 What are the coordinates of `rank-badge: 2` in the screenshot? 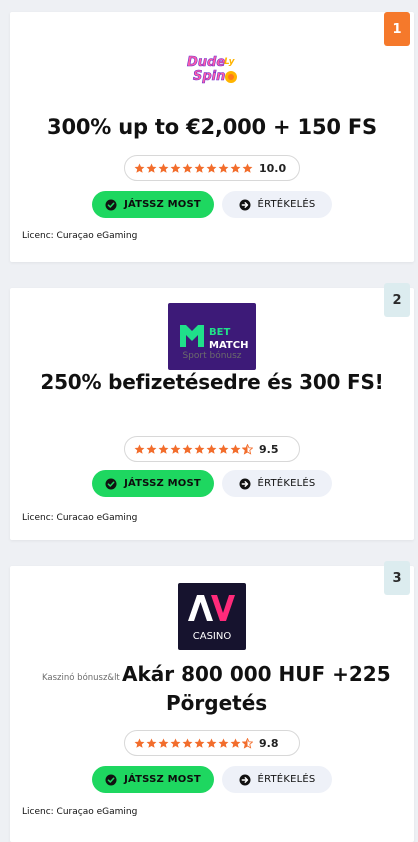 It's located at (397, 300).